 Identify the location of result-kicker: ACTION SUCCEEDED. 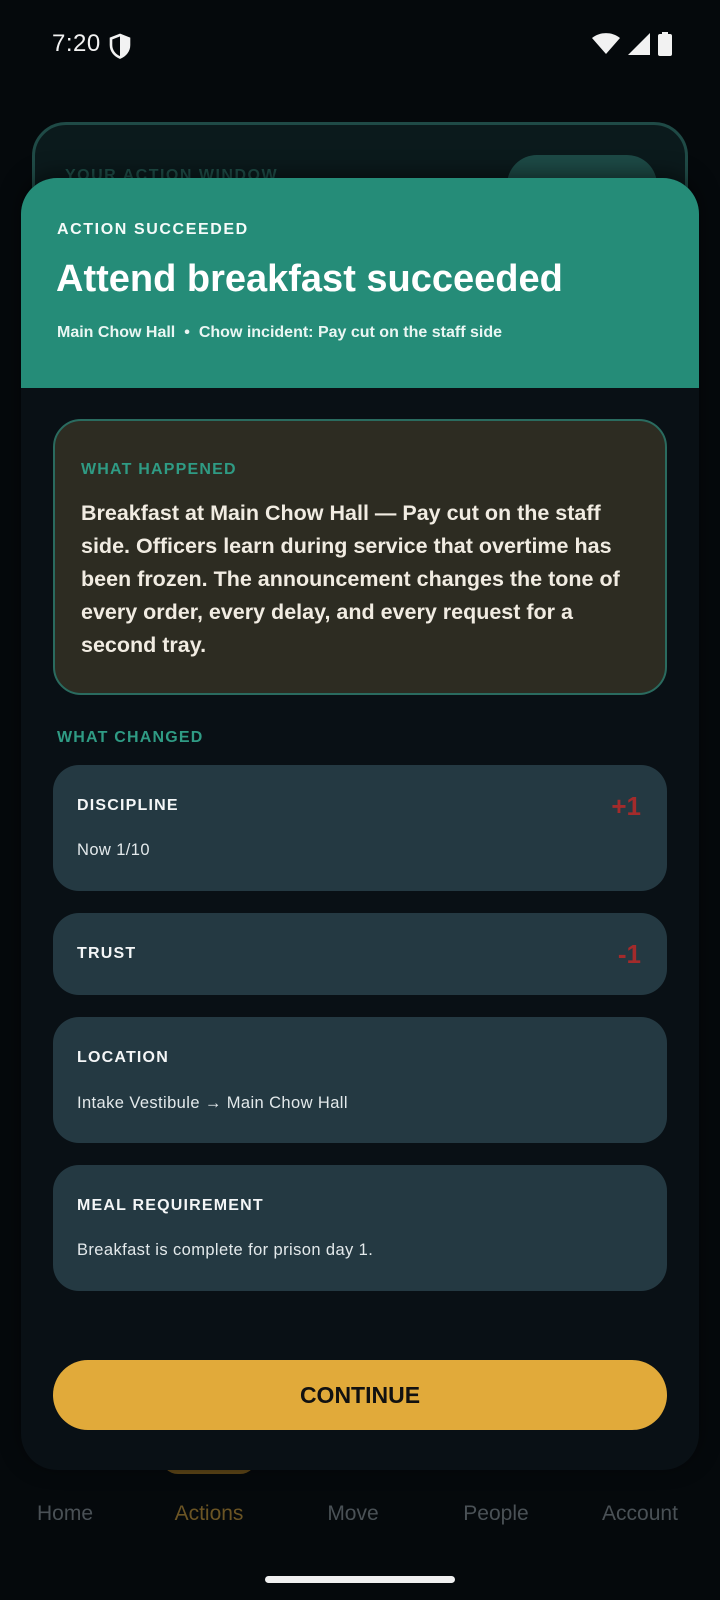
(153, 229).